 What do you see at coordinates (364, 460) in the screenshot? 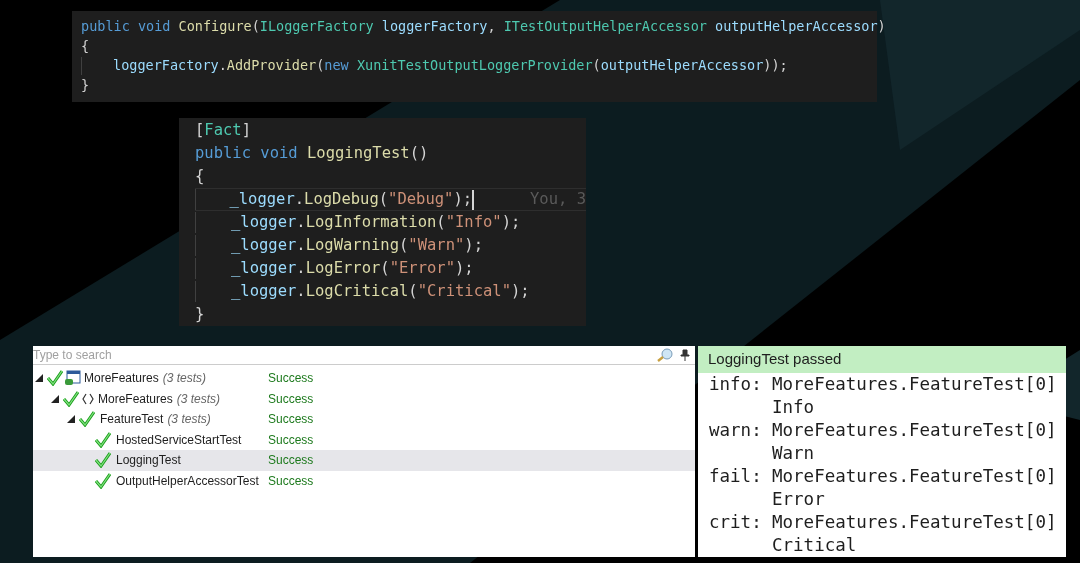
I see `tree-row: LoggingTest Success` at bounding box center [364, 460].